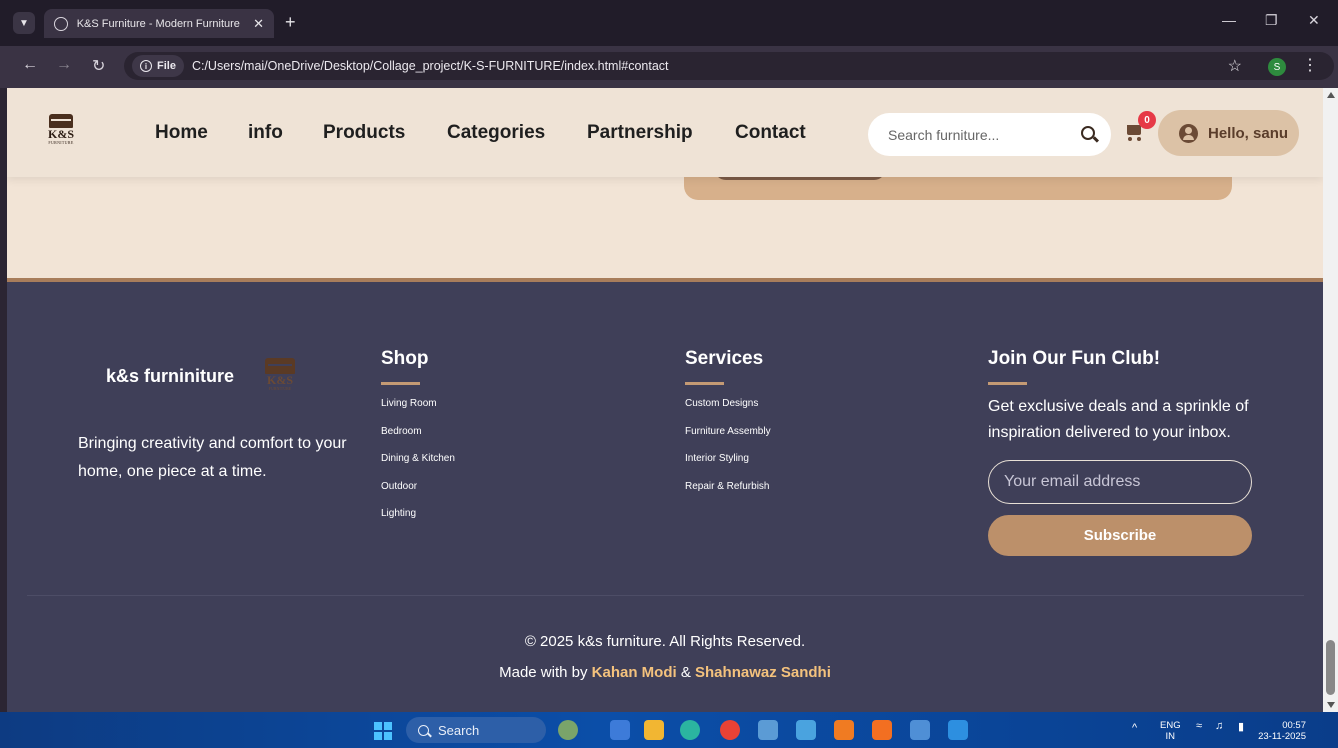 This screenshot has height=748, width=1338. I want to click on xampp-icon, so click(882, 730).